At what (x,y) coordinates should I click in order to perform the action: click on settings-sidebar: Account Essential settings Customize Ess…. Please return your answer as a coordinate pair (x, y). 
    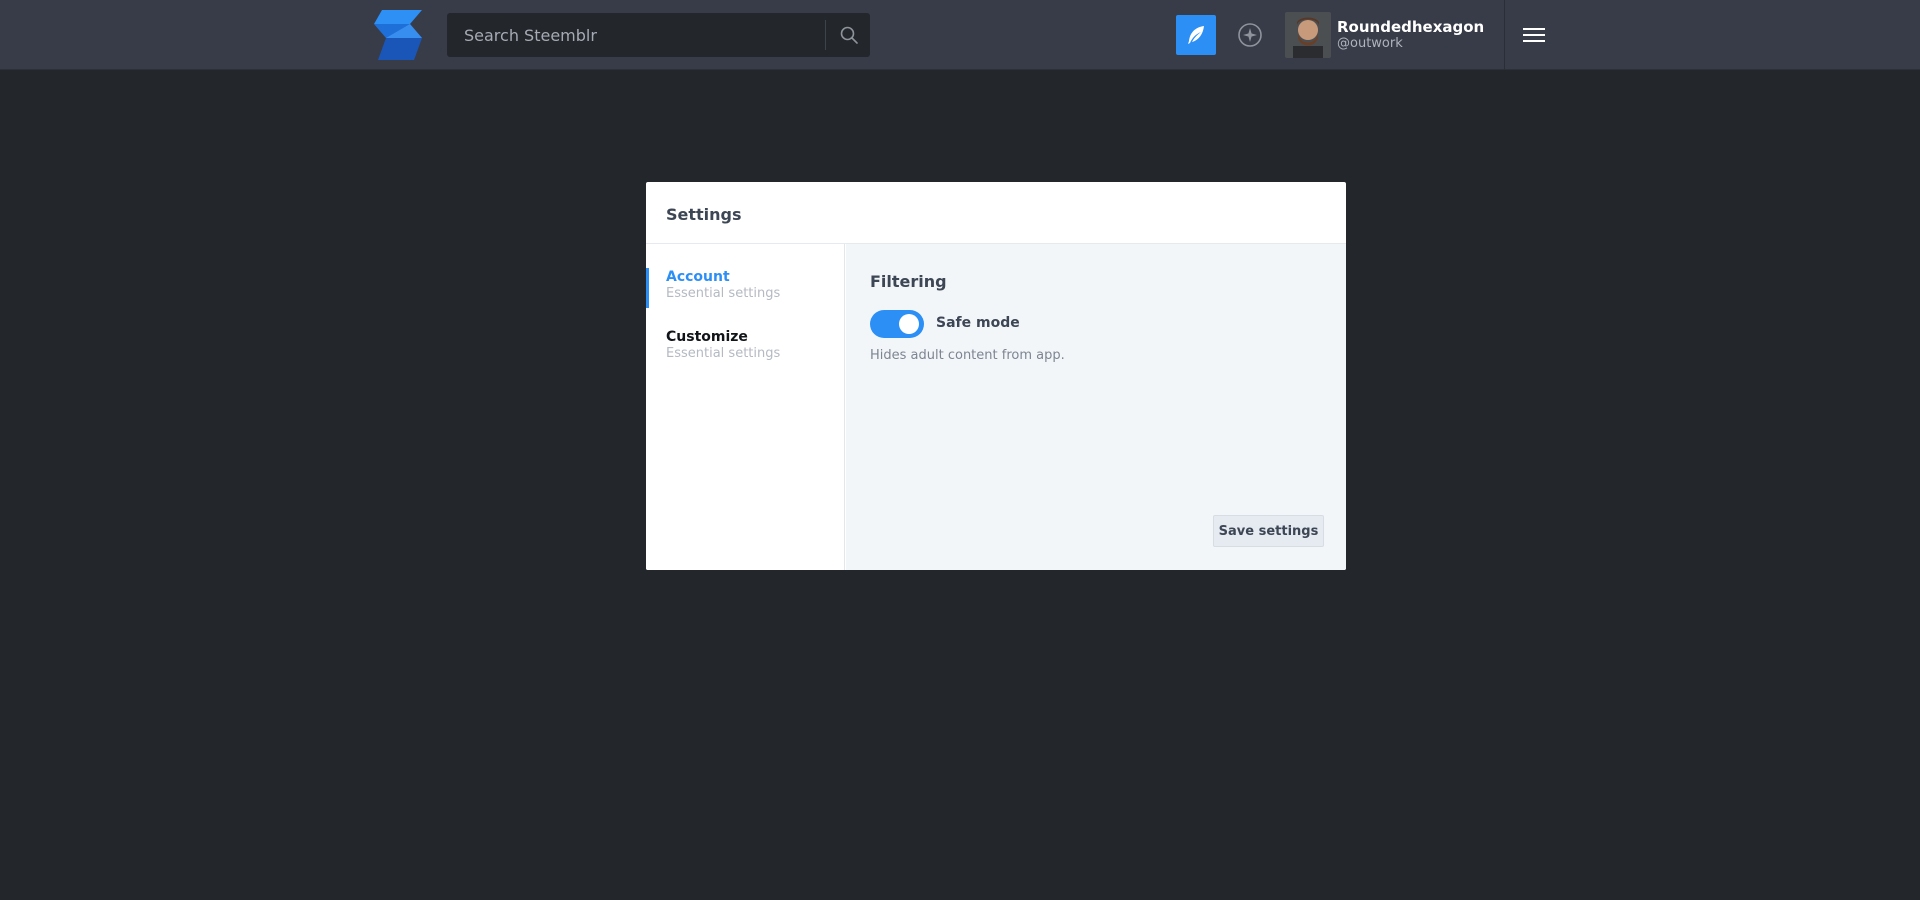
    Looking at the image, I should click on (745, 407).